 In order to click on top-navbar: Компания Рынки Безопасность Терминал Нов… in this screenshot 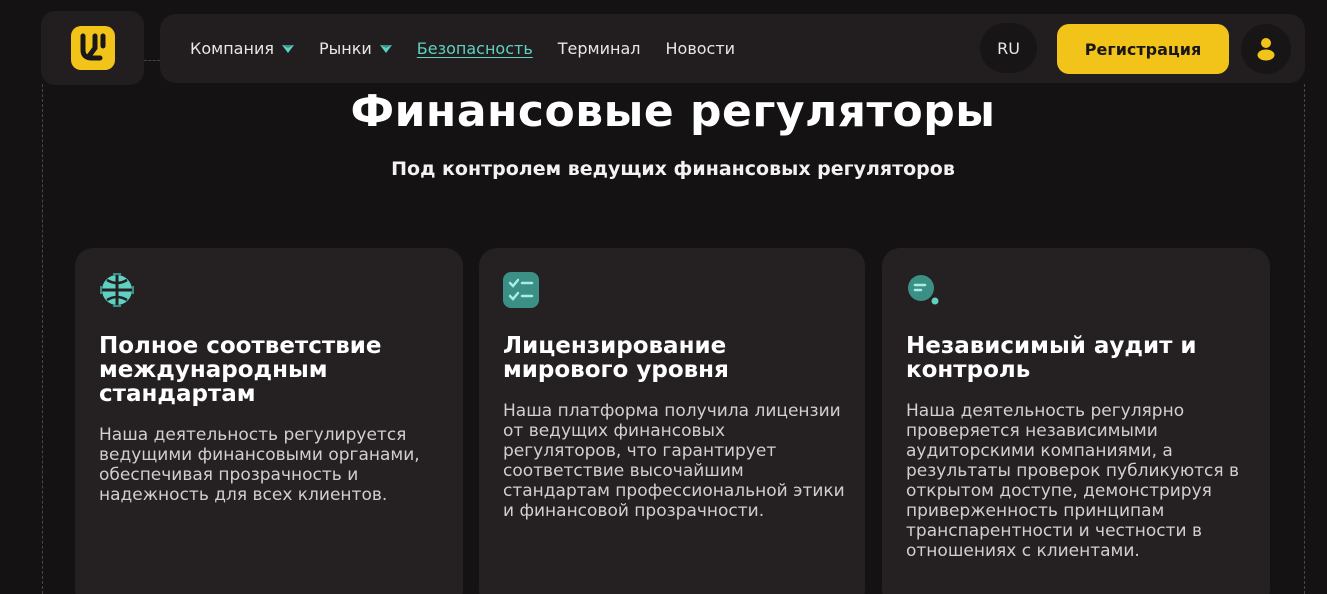, I will do `click(732, 48)`.